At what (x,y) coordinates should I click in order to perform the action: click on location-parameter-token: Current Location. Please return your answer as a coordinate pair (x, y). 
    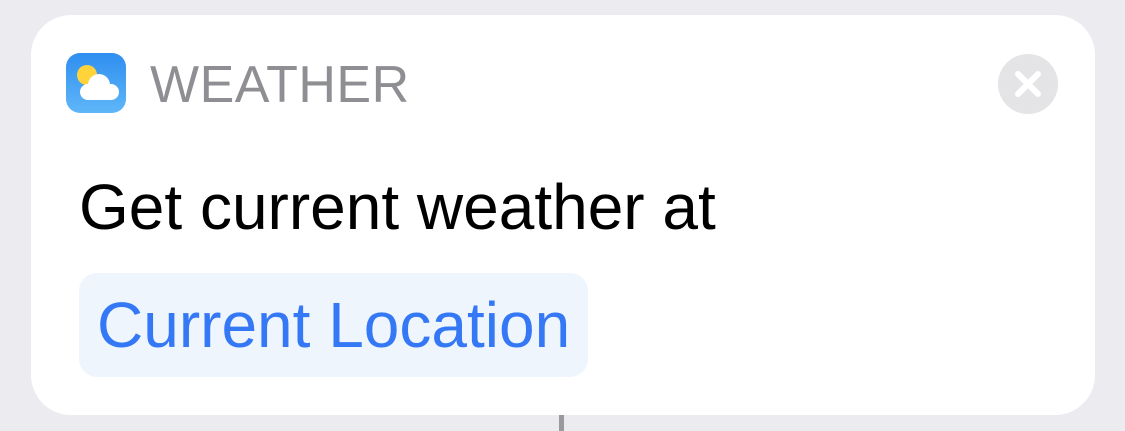
    Looking at the image, I should click on (334, 325).